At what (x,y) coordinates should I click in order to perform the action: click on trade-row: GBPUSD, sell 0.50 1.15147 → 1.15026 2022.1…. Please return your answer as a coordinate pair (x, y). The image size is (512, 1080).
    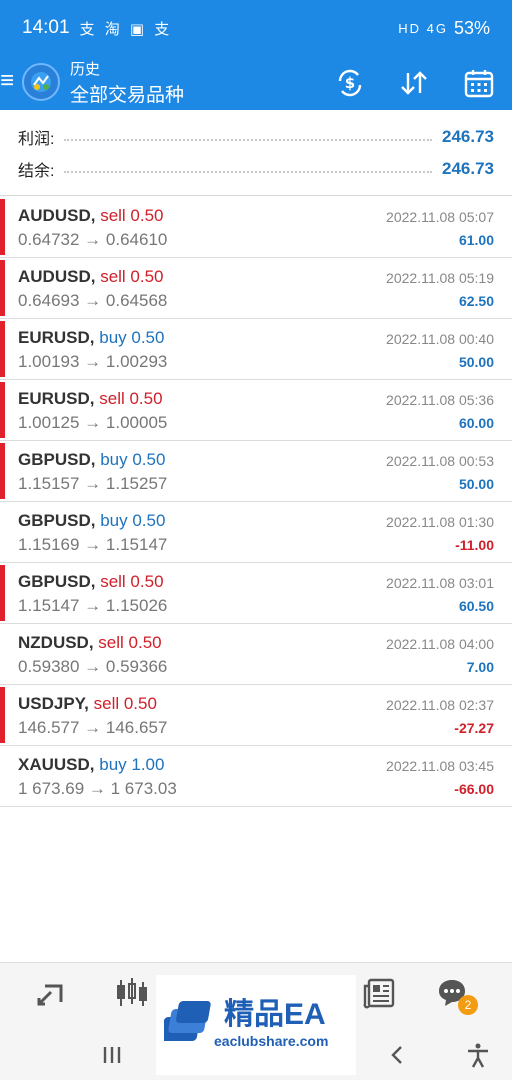
    Looking at the image, I should click on (256, 593).